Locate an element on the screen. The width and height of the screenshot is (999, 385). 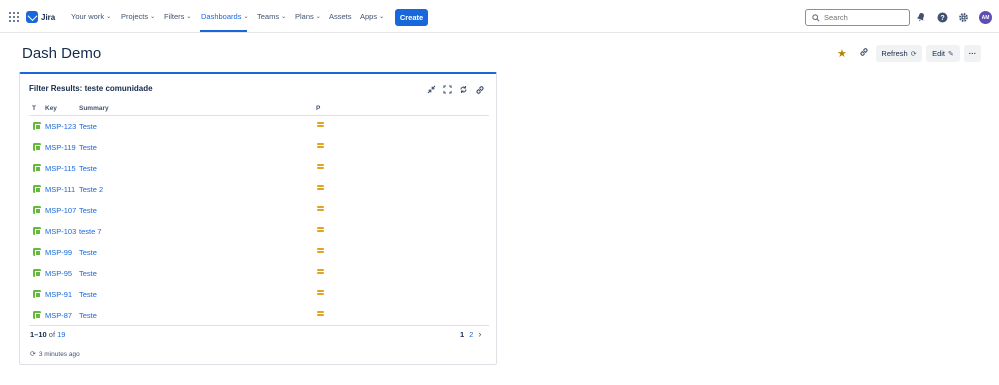
issue-key-link: MSP-115 is located at coordinates (60, 168).